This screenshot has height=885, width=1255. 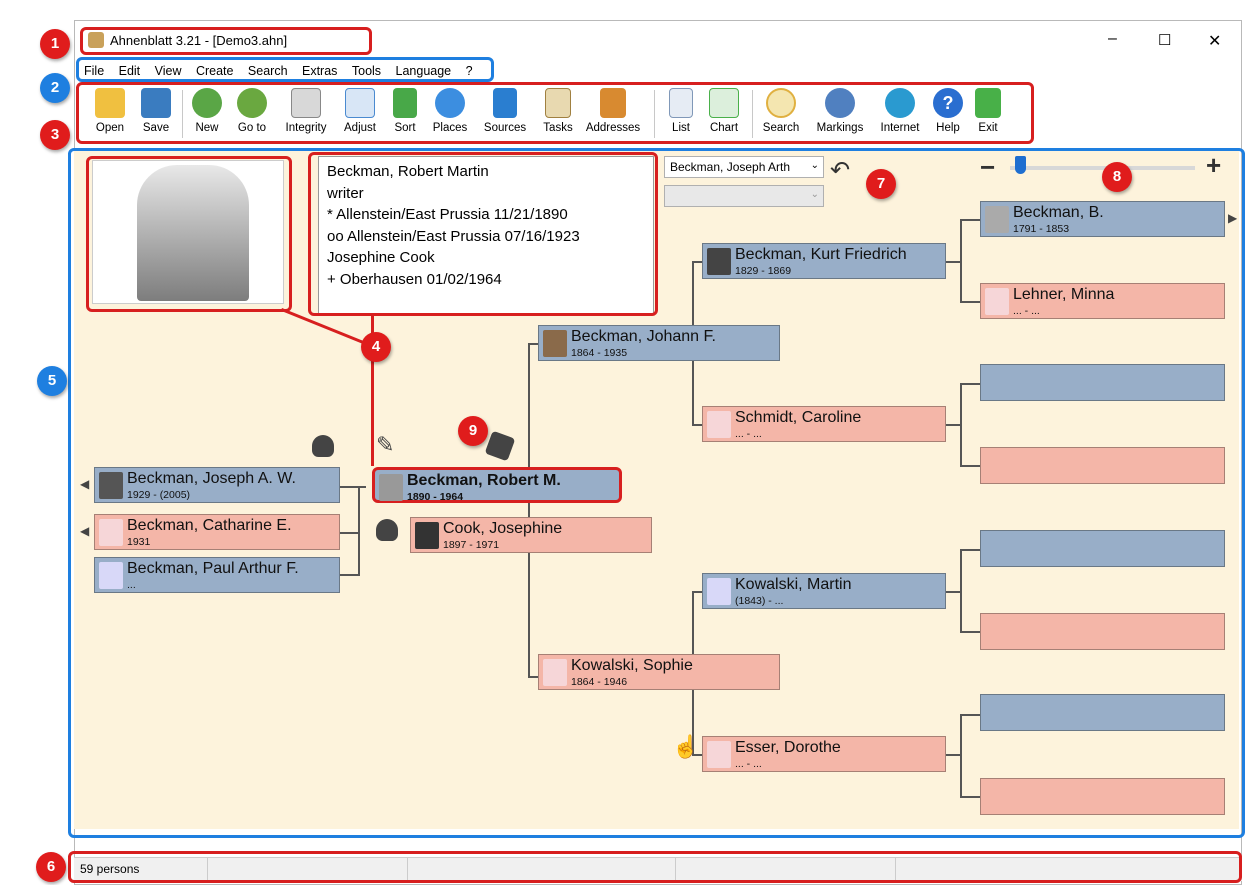 I want to click on minimize-button: –, so click(x=1112, y=39).